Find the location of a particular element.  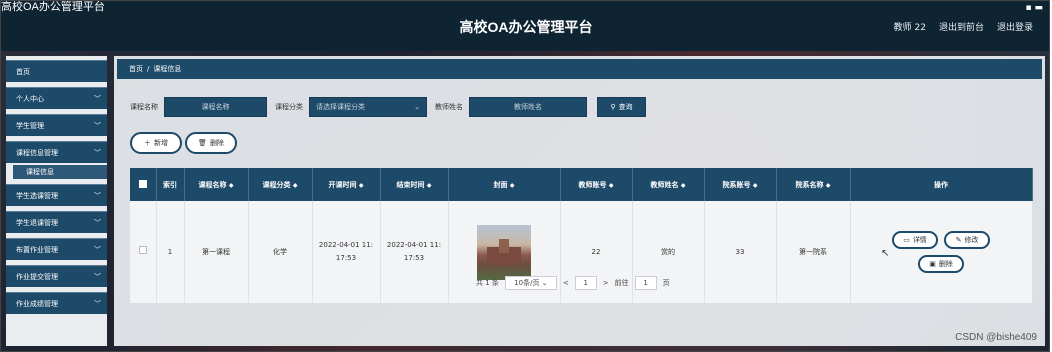

page-size-select: 10条/页 ⌄ is located at coordinates (530, 283).